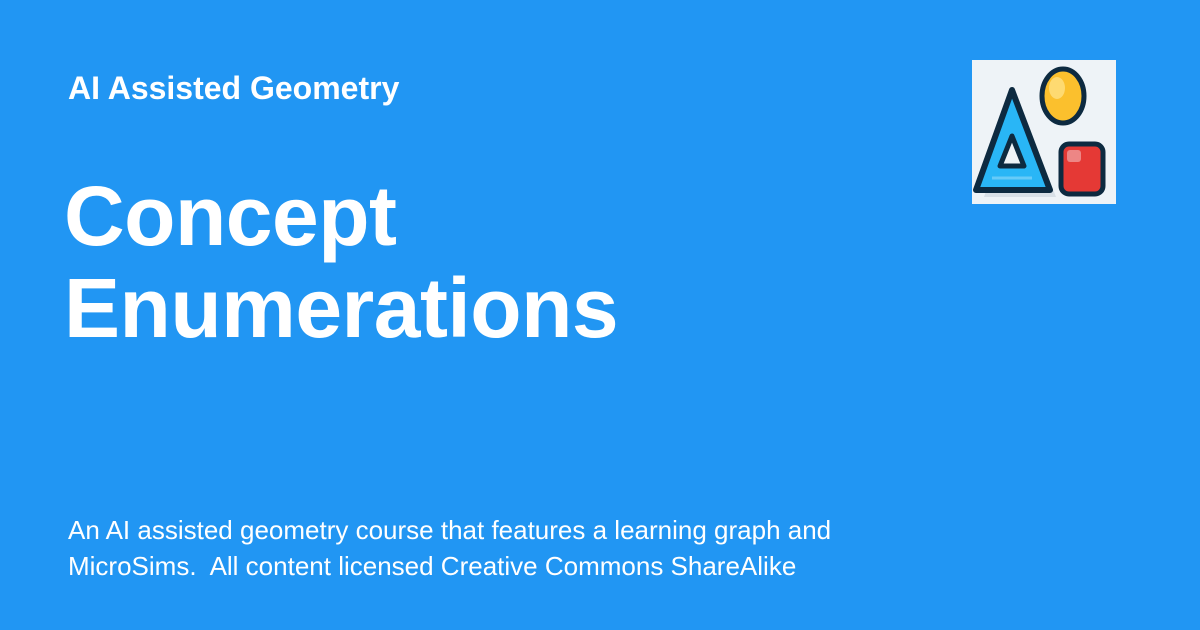 Image resolution: width=1200 pixels, height=630 pixels. I want to click on page-title-line-1: Concept, so click(230, 216).